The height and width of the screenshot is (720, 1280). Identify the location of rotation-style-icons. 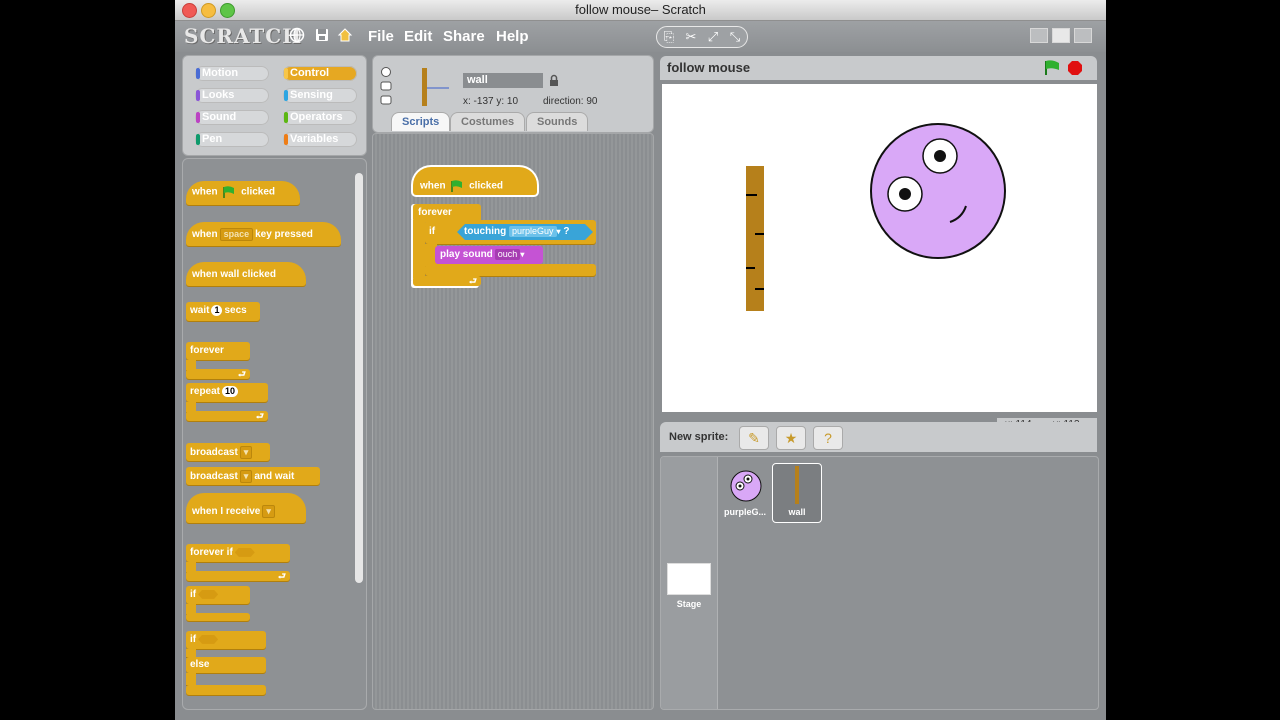
(386, 87).